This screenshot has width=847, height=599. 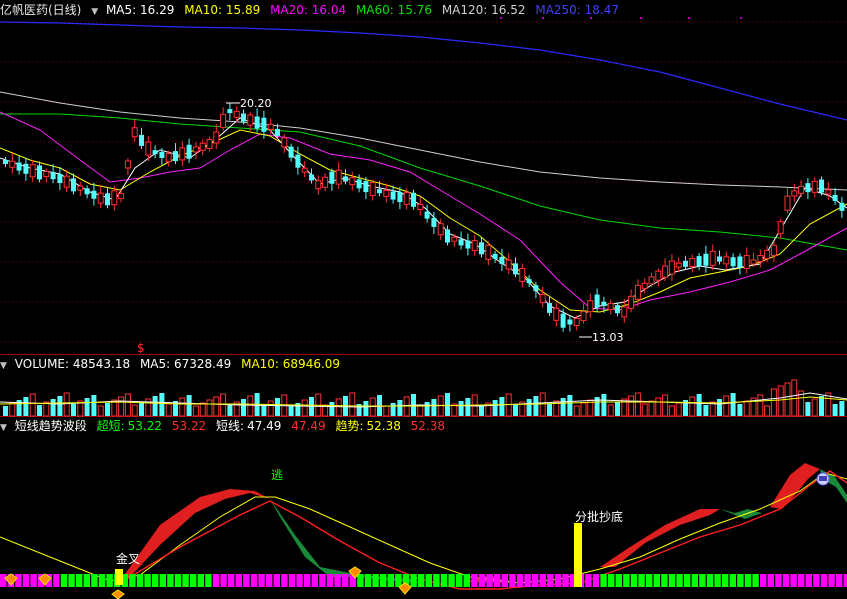 I want to click on high-annotation: 20.20, so click(x=249, y=103).